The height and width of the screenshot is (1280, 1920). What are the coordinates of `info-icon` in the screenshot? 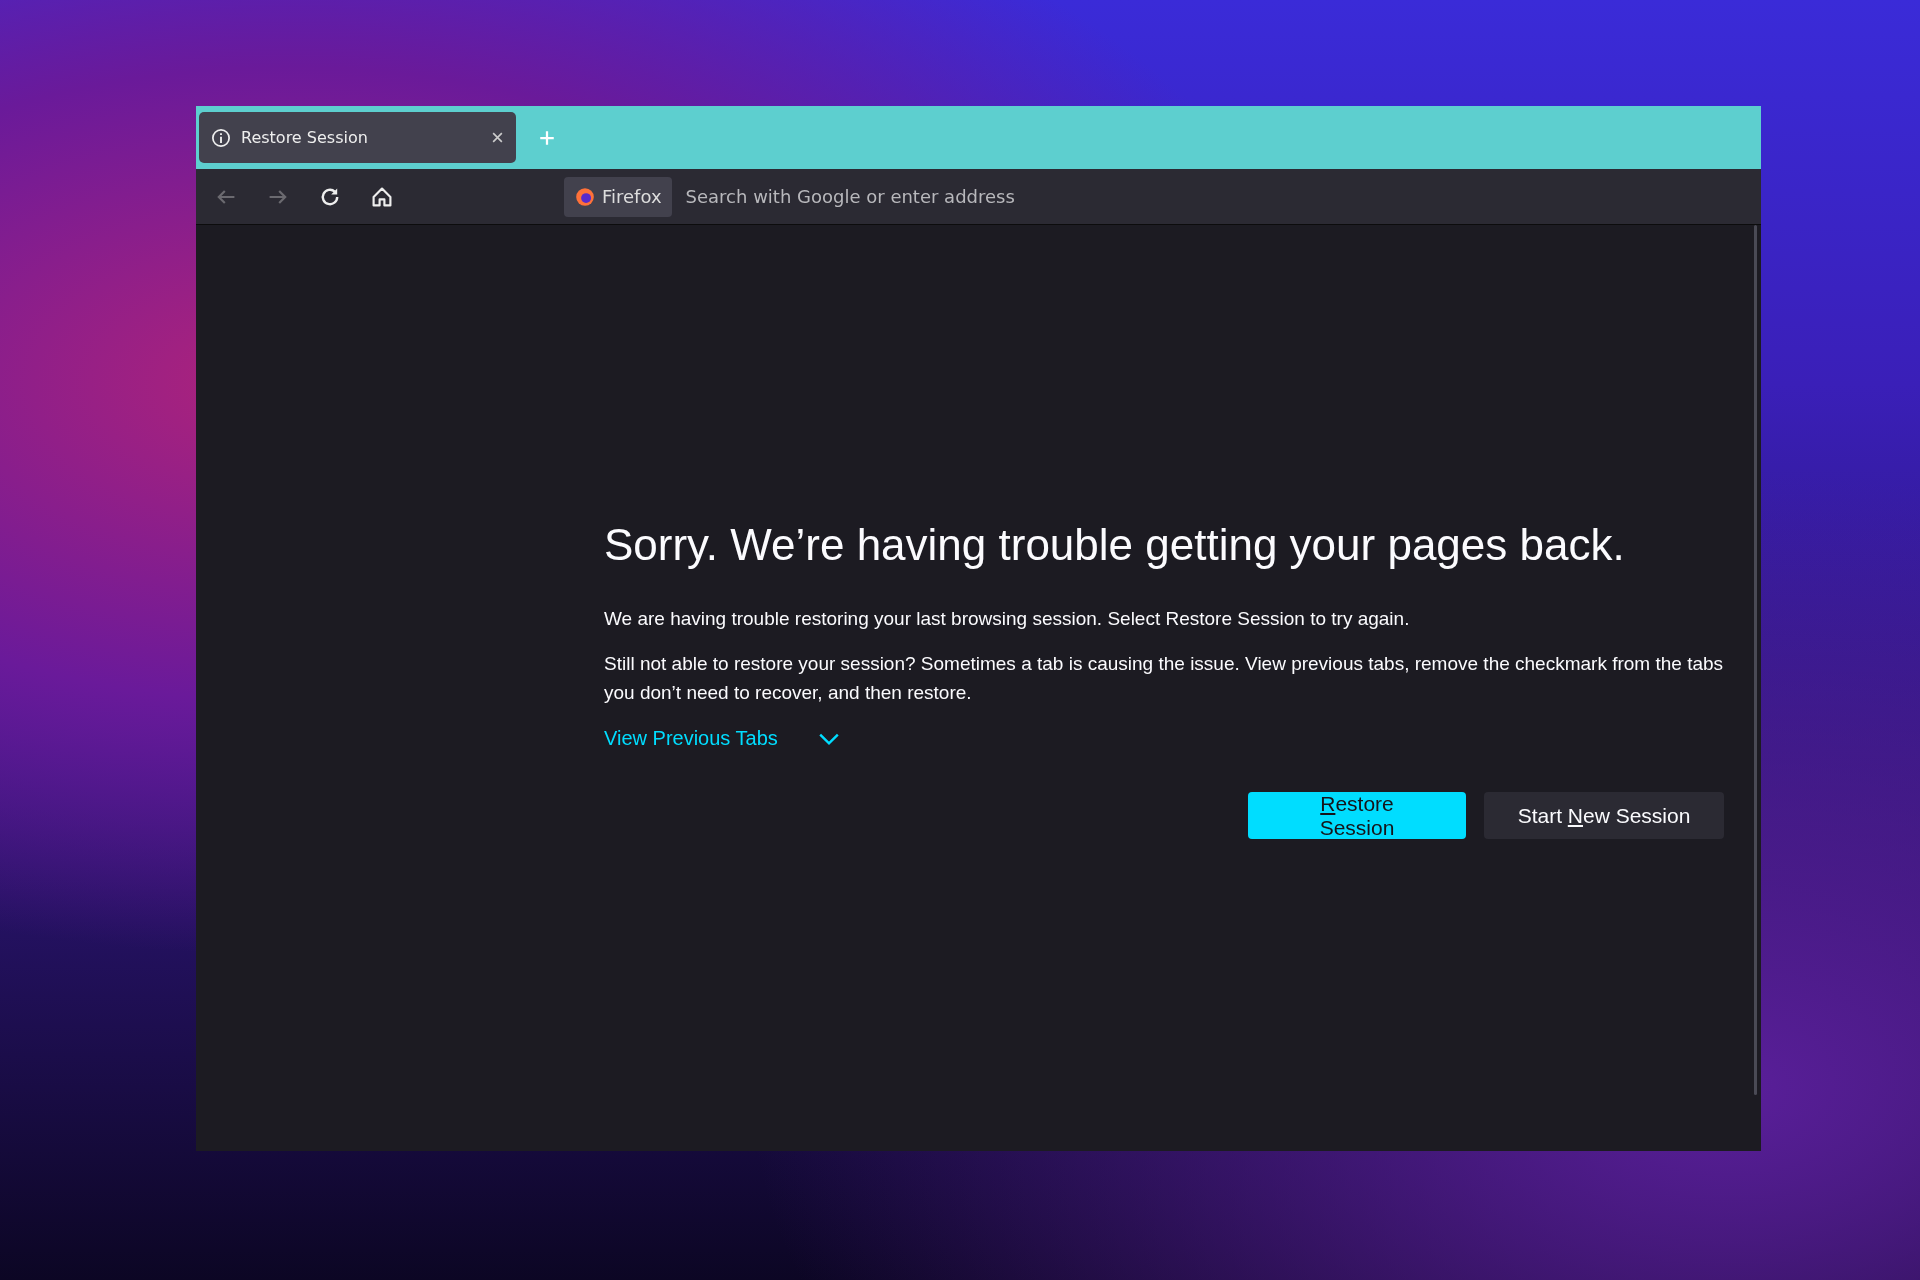 It's located at (221, 137).